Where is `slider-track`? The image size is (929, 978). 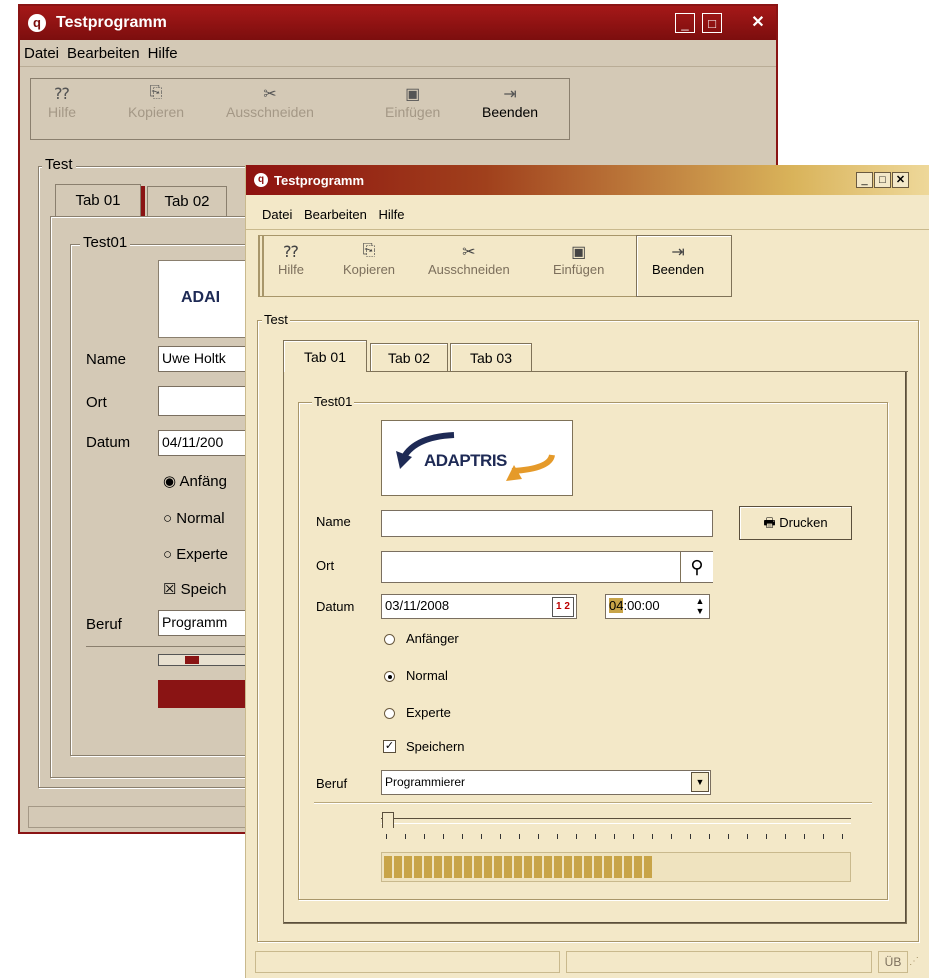
slider-track is located at coordinates (616, 821).